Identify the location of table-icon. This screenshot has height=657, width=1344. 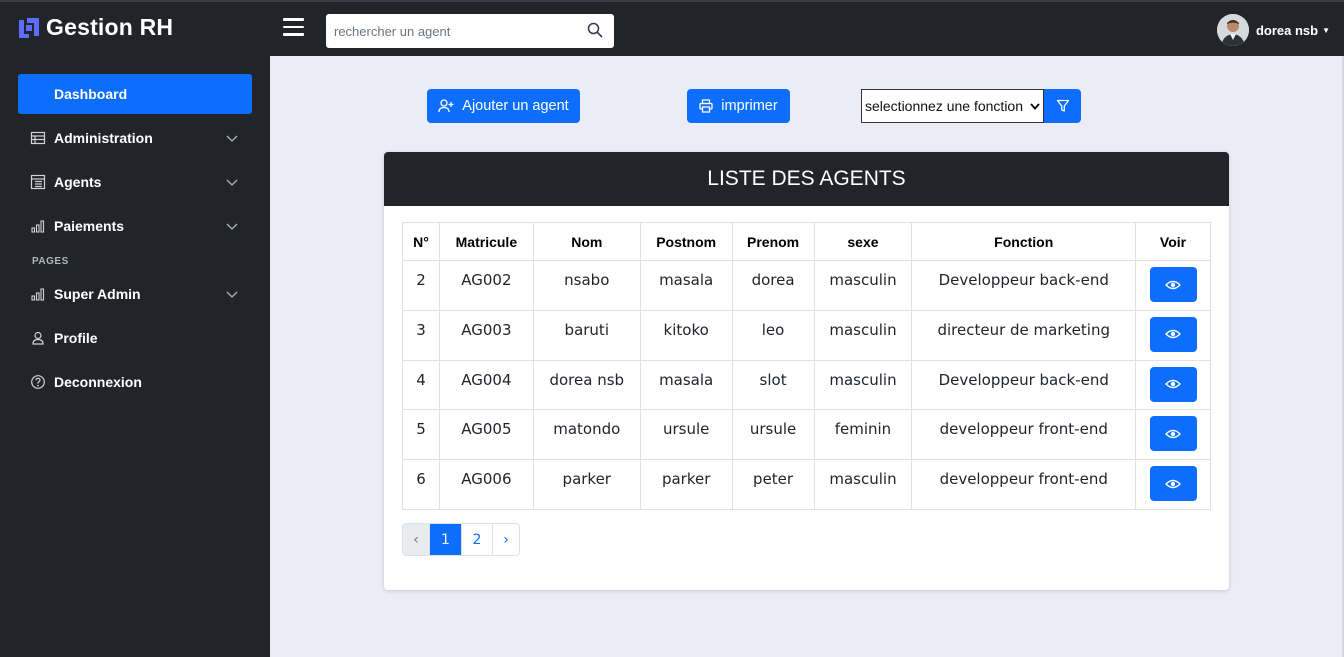
(38, 182).